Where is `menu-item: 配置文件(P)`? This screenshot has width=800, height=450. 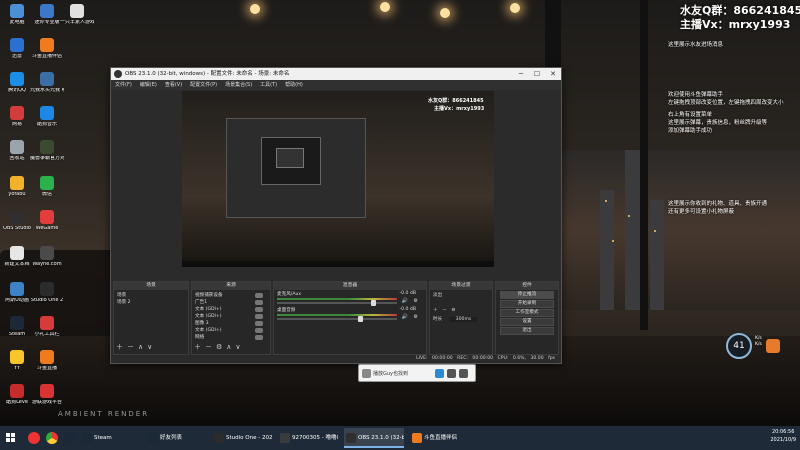 menu-item: 配置文件(P) is located at coordinates (203, 85).